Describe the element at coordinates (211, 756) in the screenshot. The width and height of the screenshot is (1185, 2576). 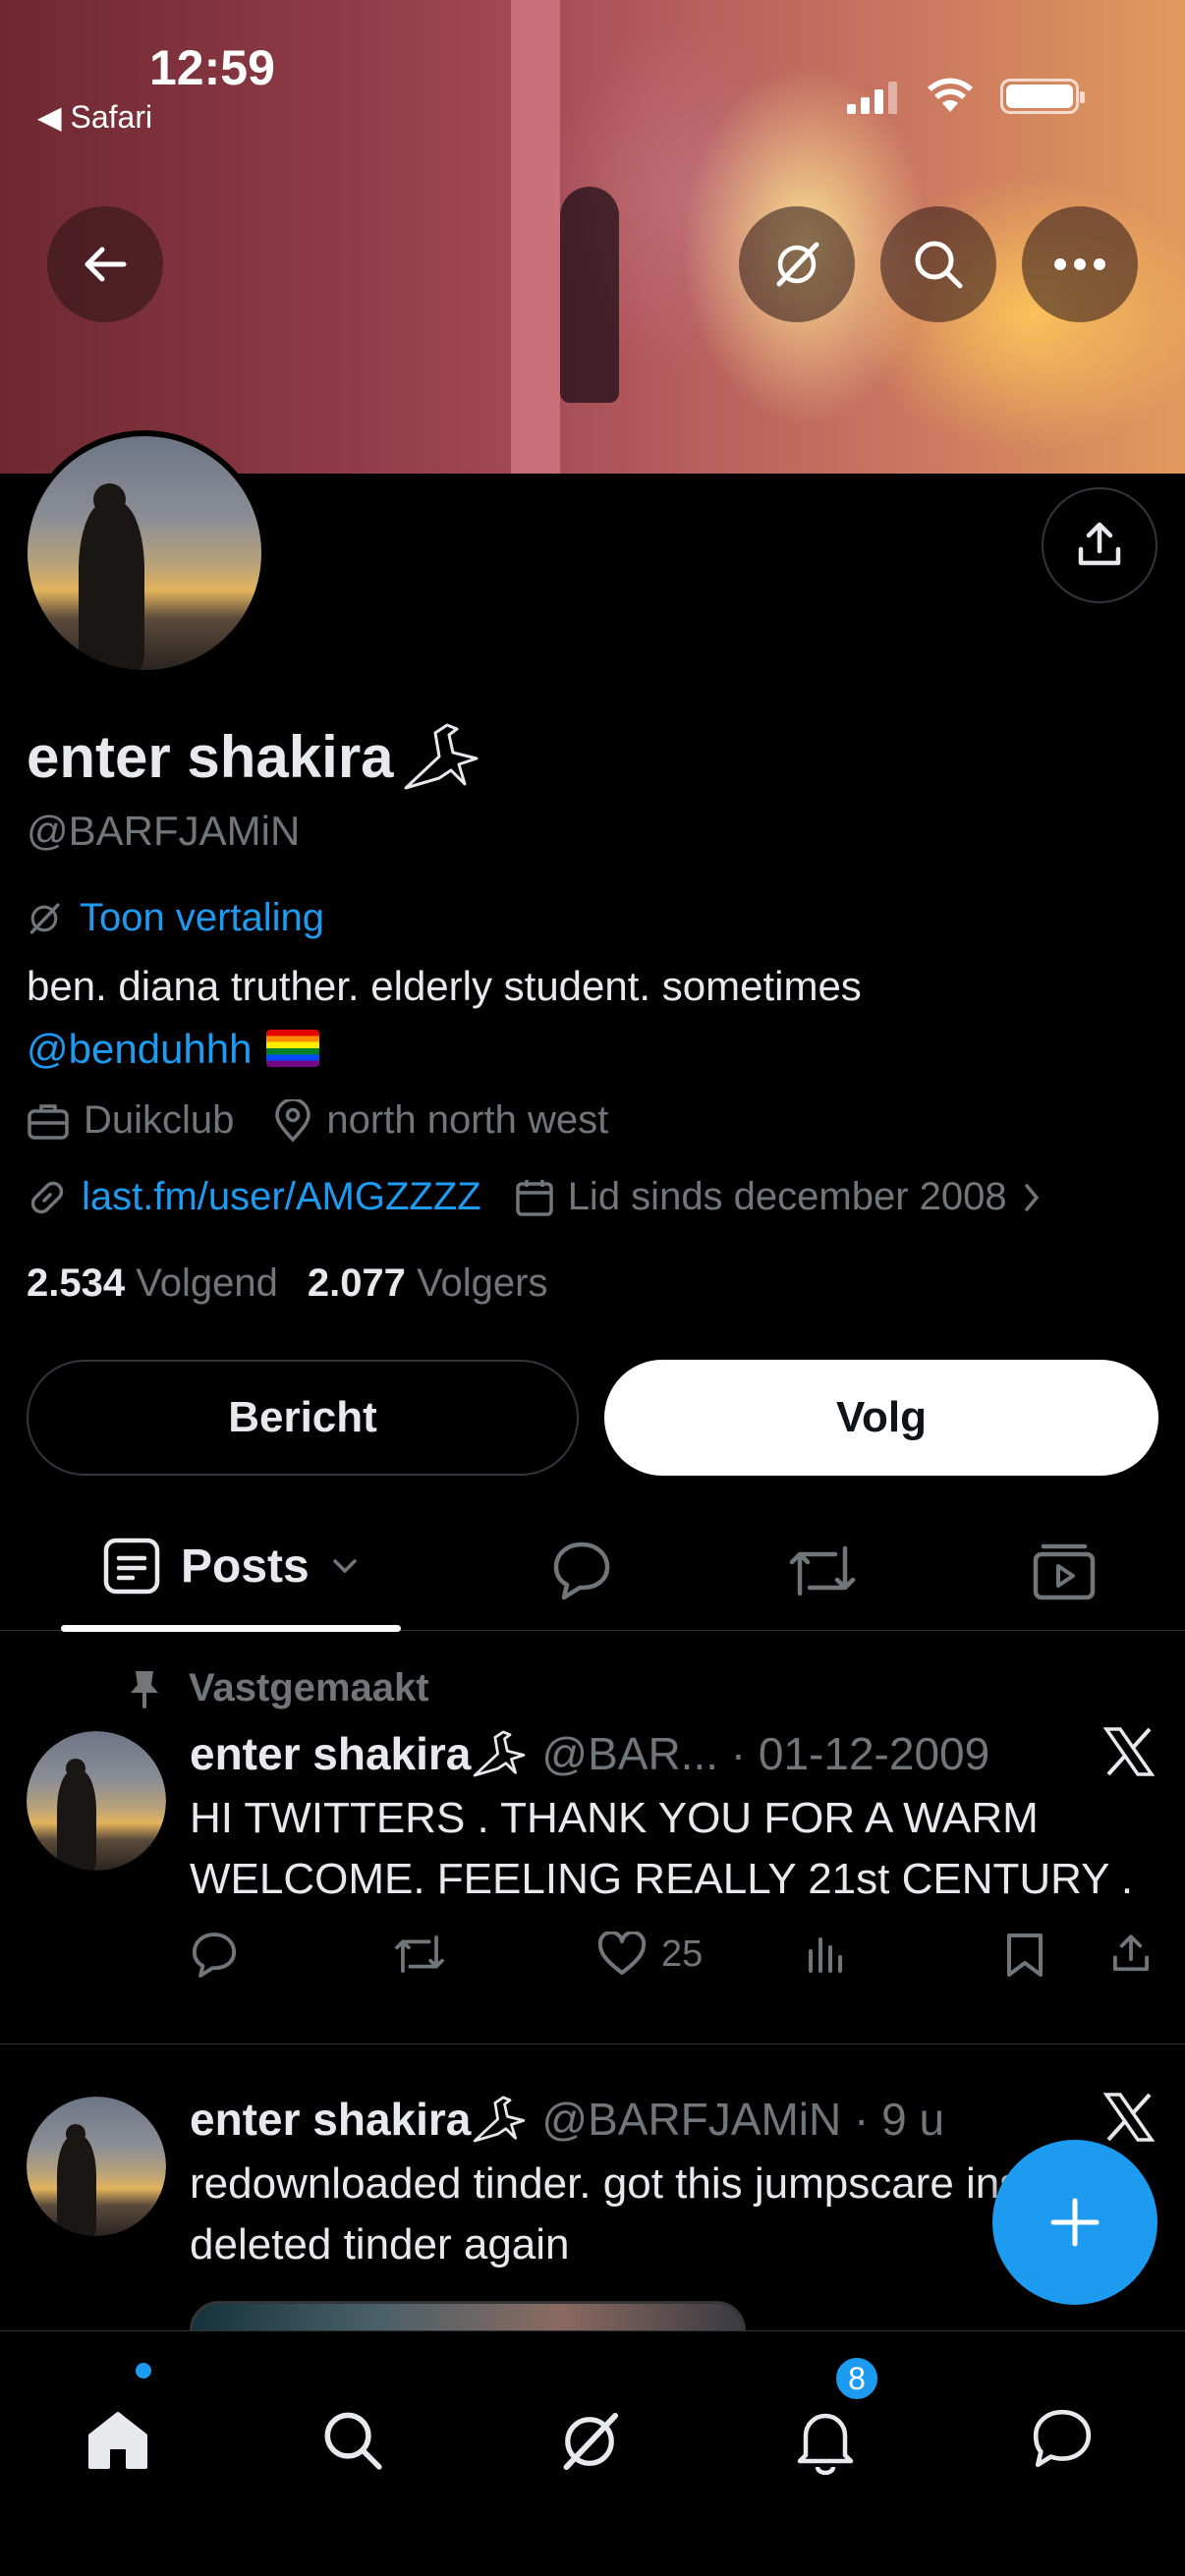
I see `display-name: enter shakira` at that location.